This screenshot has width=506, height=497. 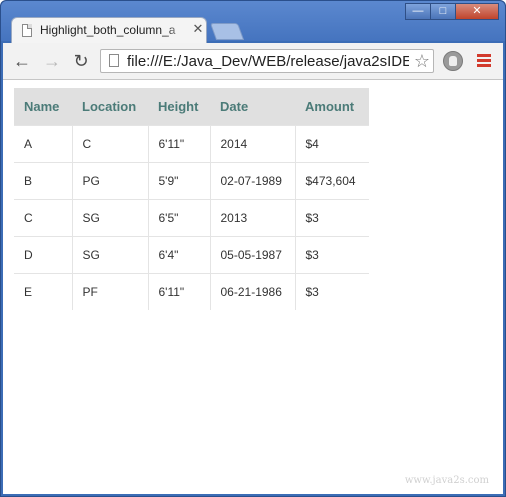 I want to click on table-cell: 2013, so click(x=252, y=217).